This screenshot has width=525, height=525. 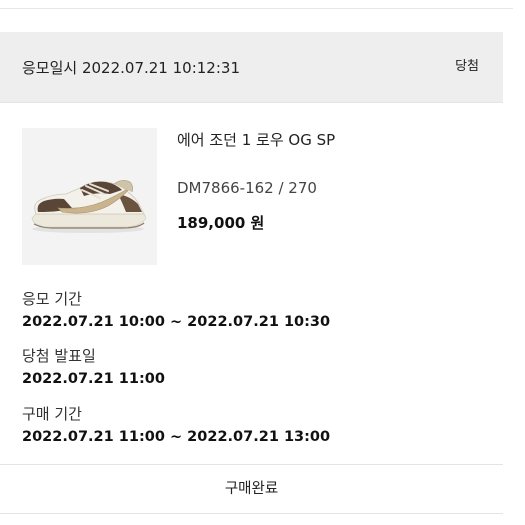 What do you see at coordinates (221, 223) in the screenshot?
I see `product-price: 189,000 원` at bounding box center [221, 223].